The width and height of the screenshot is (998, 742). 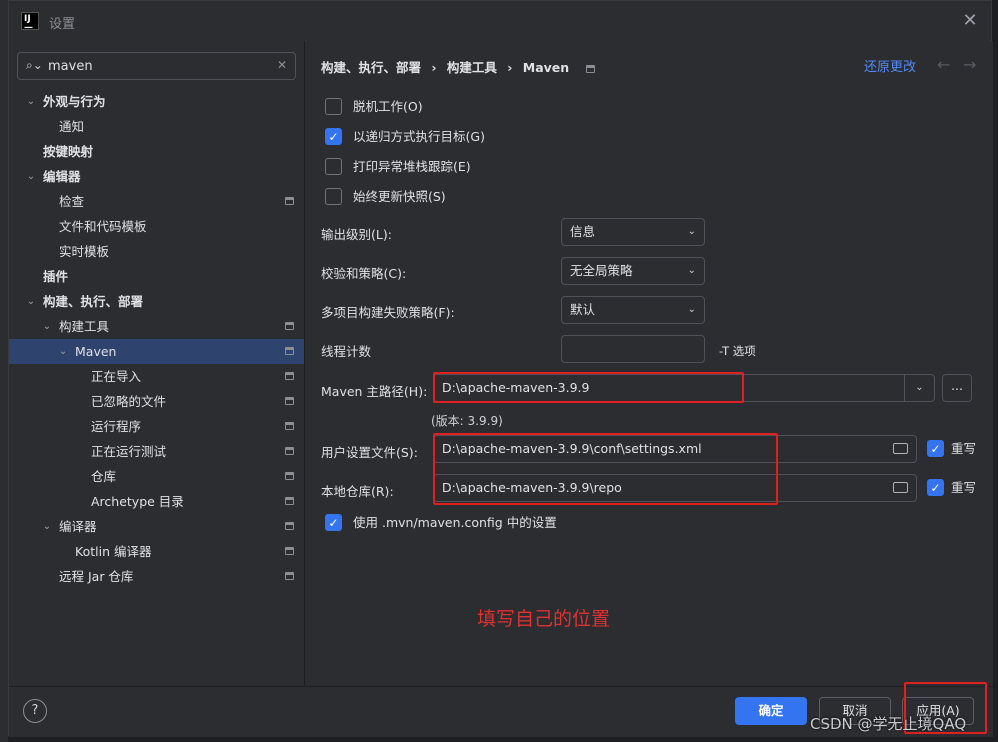 What do you see at coordinates (633, 310) in the screenshot?
I see `fail-policy-select: 默认 ⌄` at bounding box center [633, 310].